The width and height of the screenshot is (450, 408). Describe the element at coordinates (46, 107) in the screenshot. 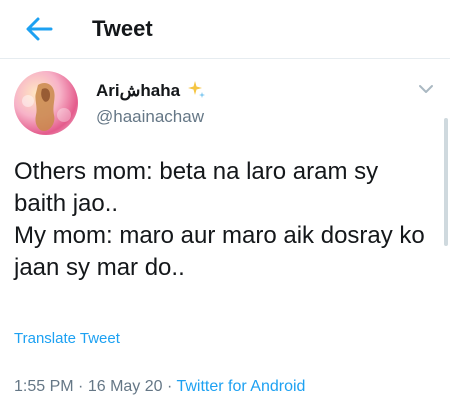

I see `avatar-image` at that location.